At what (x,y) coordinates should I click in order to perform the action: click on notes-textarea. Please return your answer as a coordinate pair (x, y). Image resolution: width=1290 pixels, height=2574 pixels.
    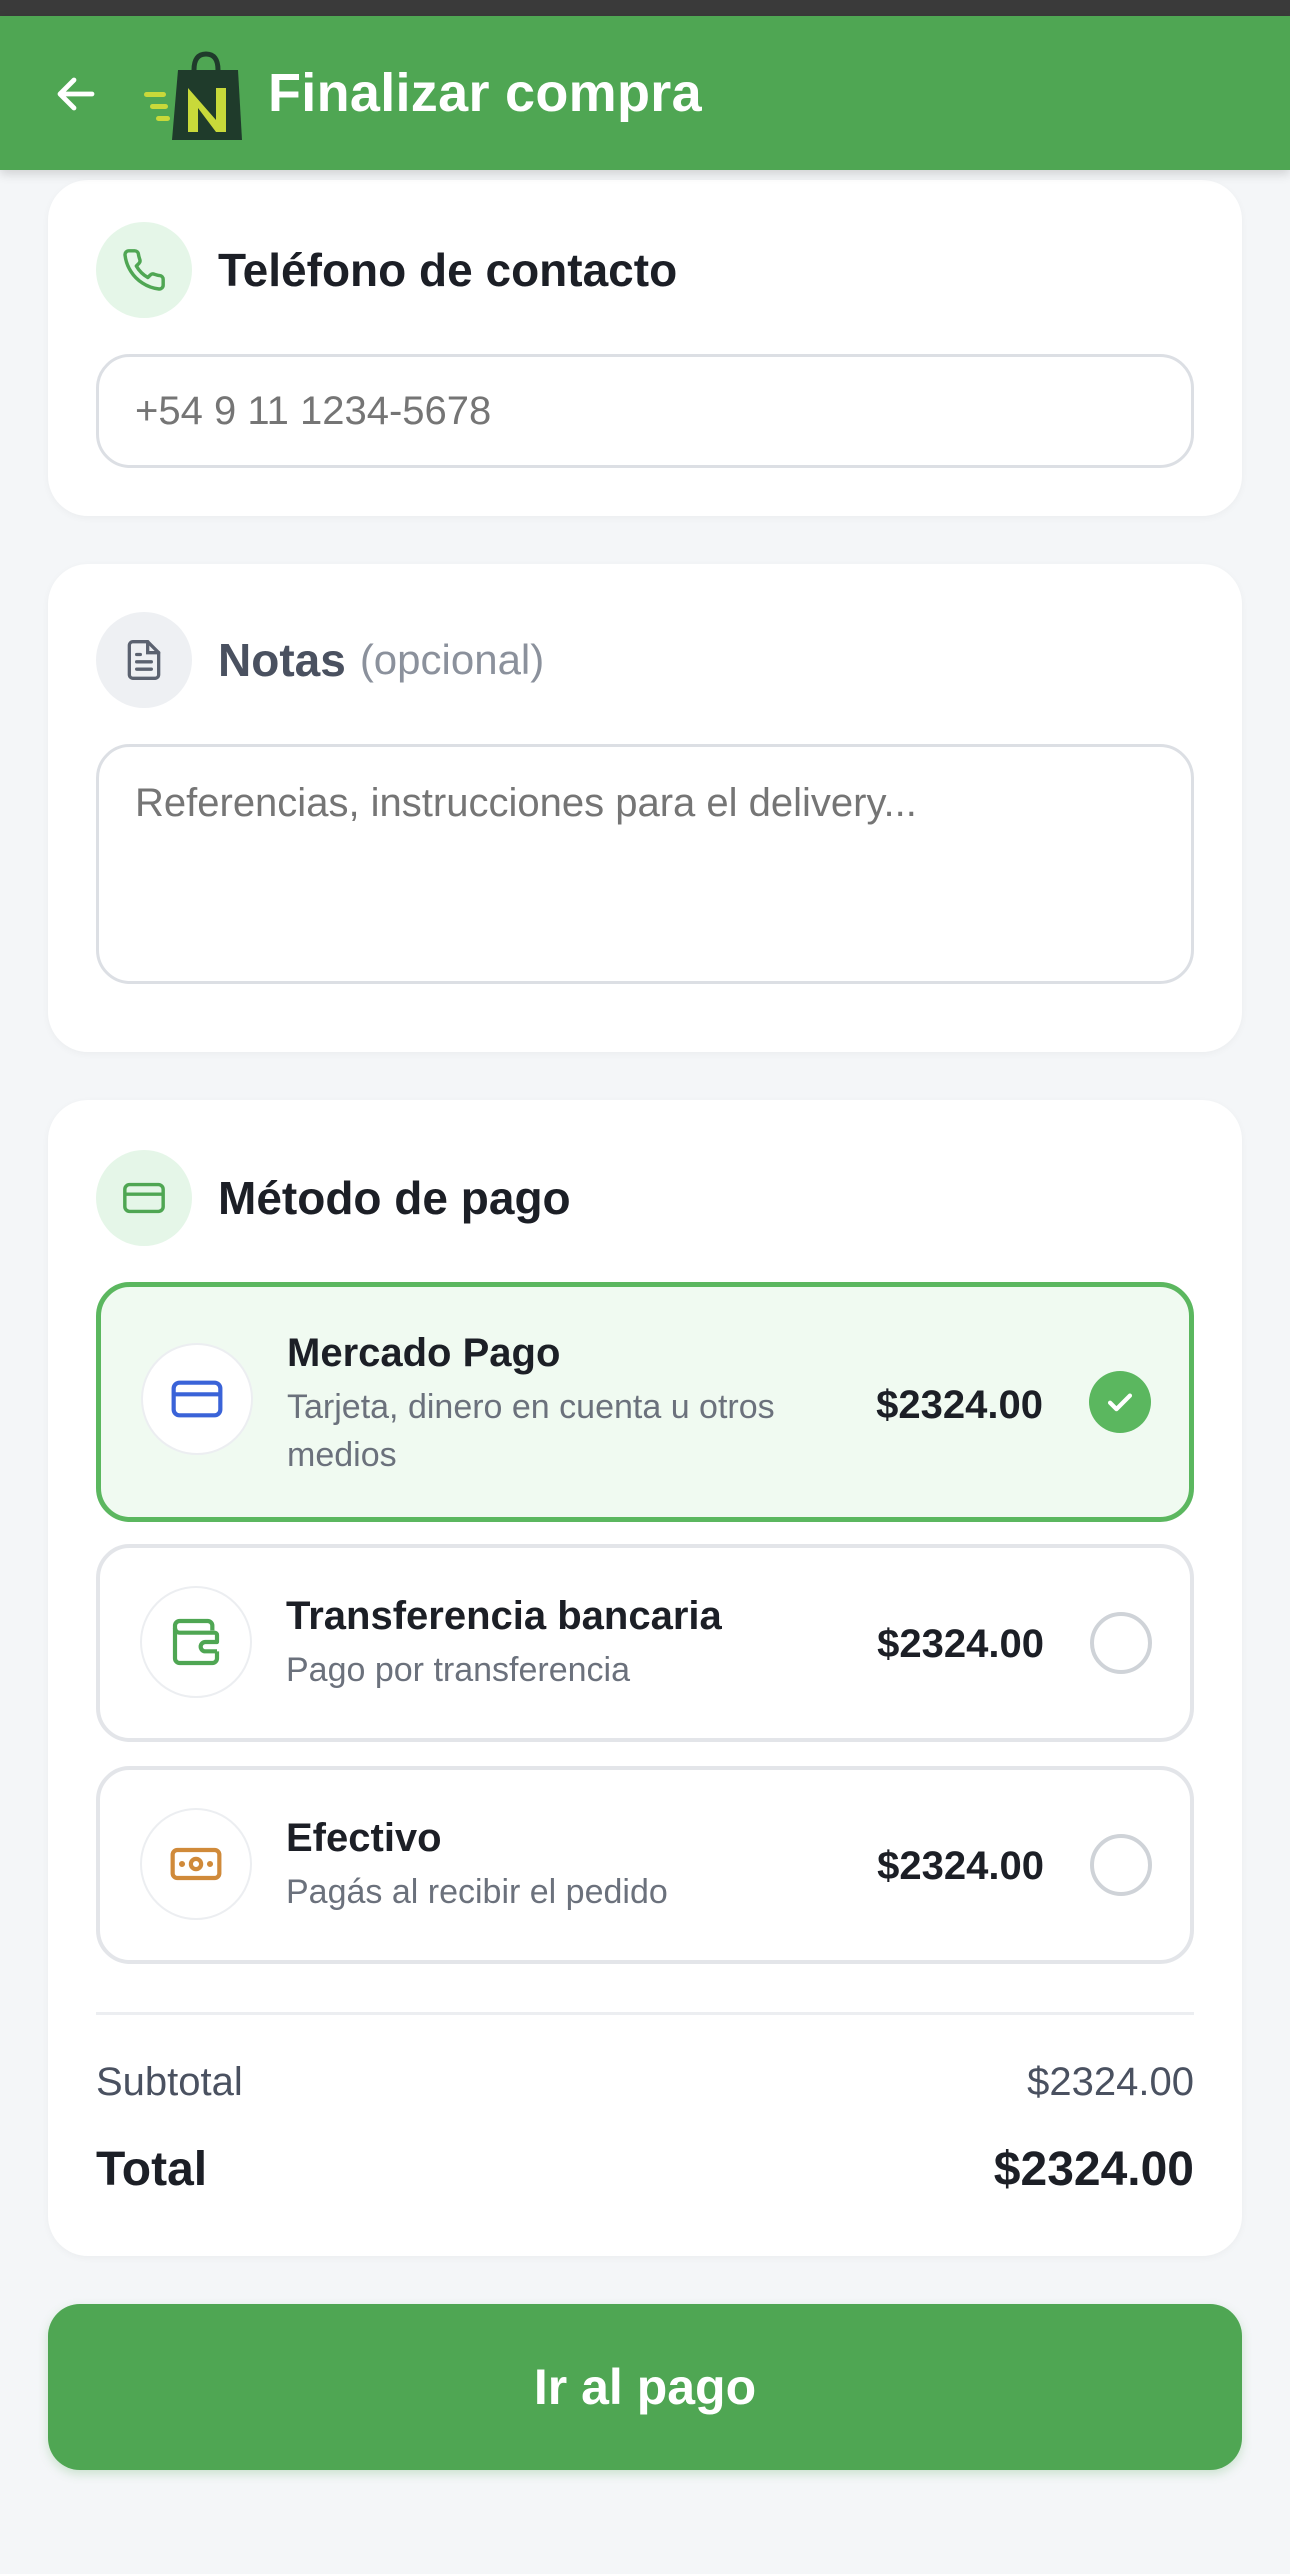
    Looking at the image, I should click on (645, 864).